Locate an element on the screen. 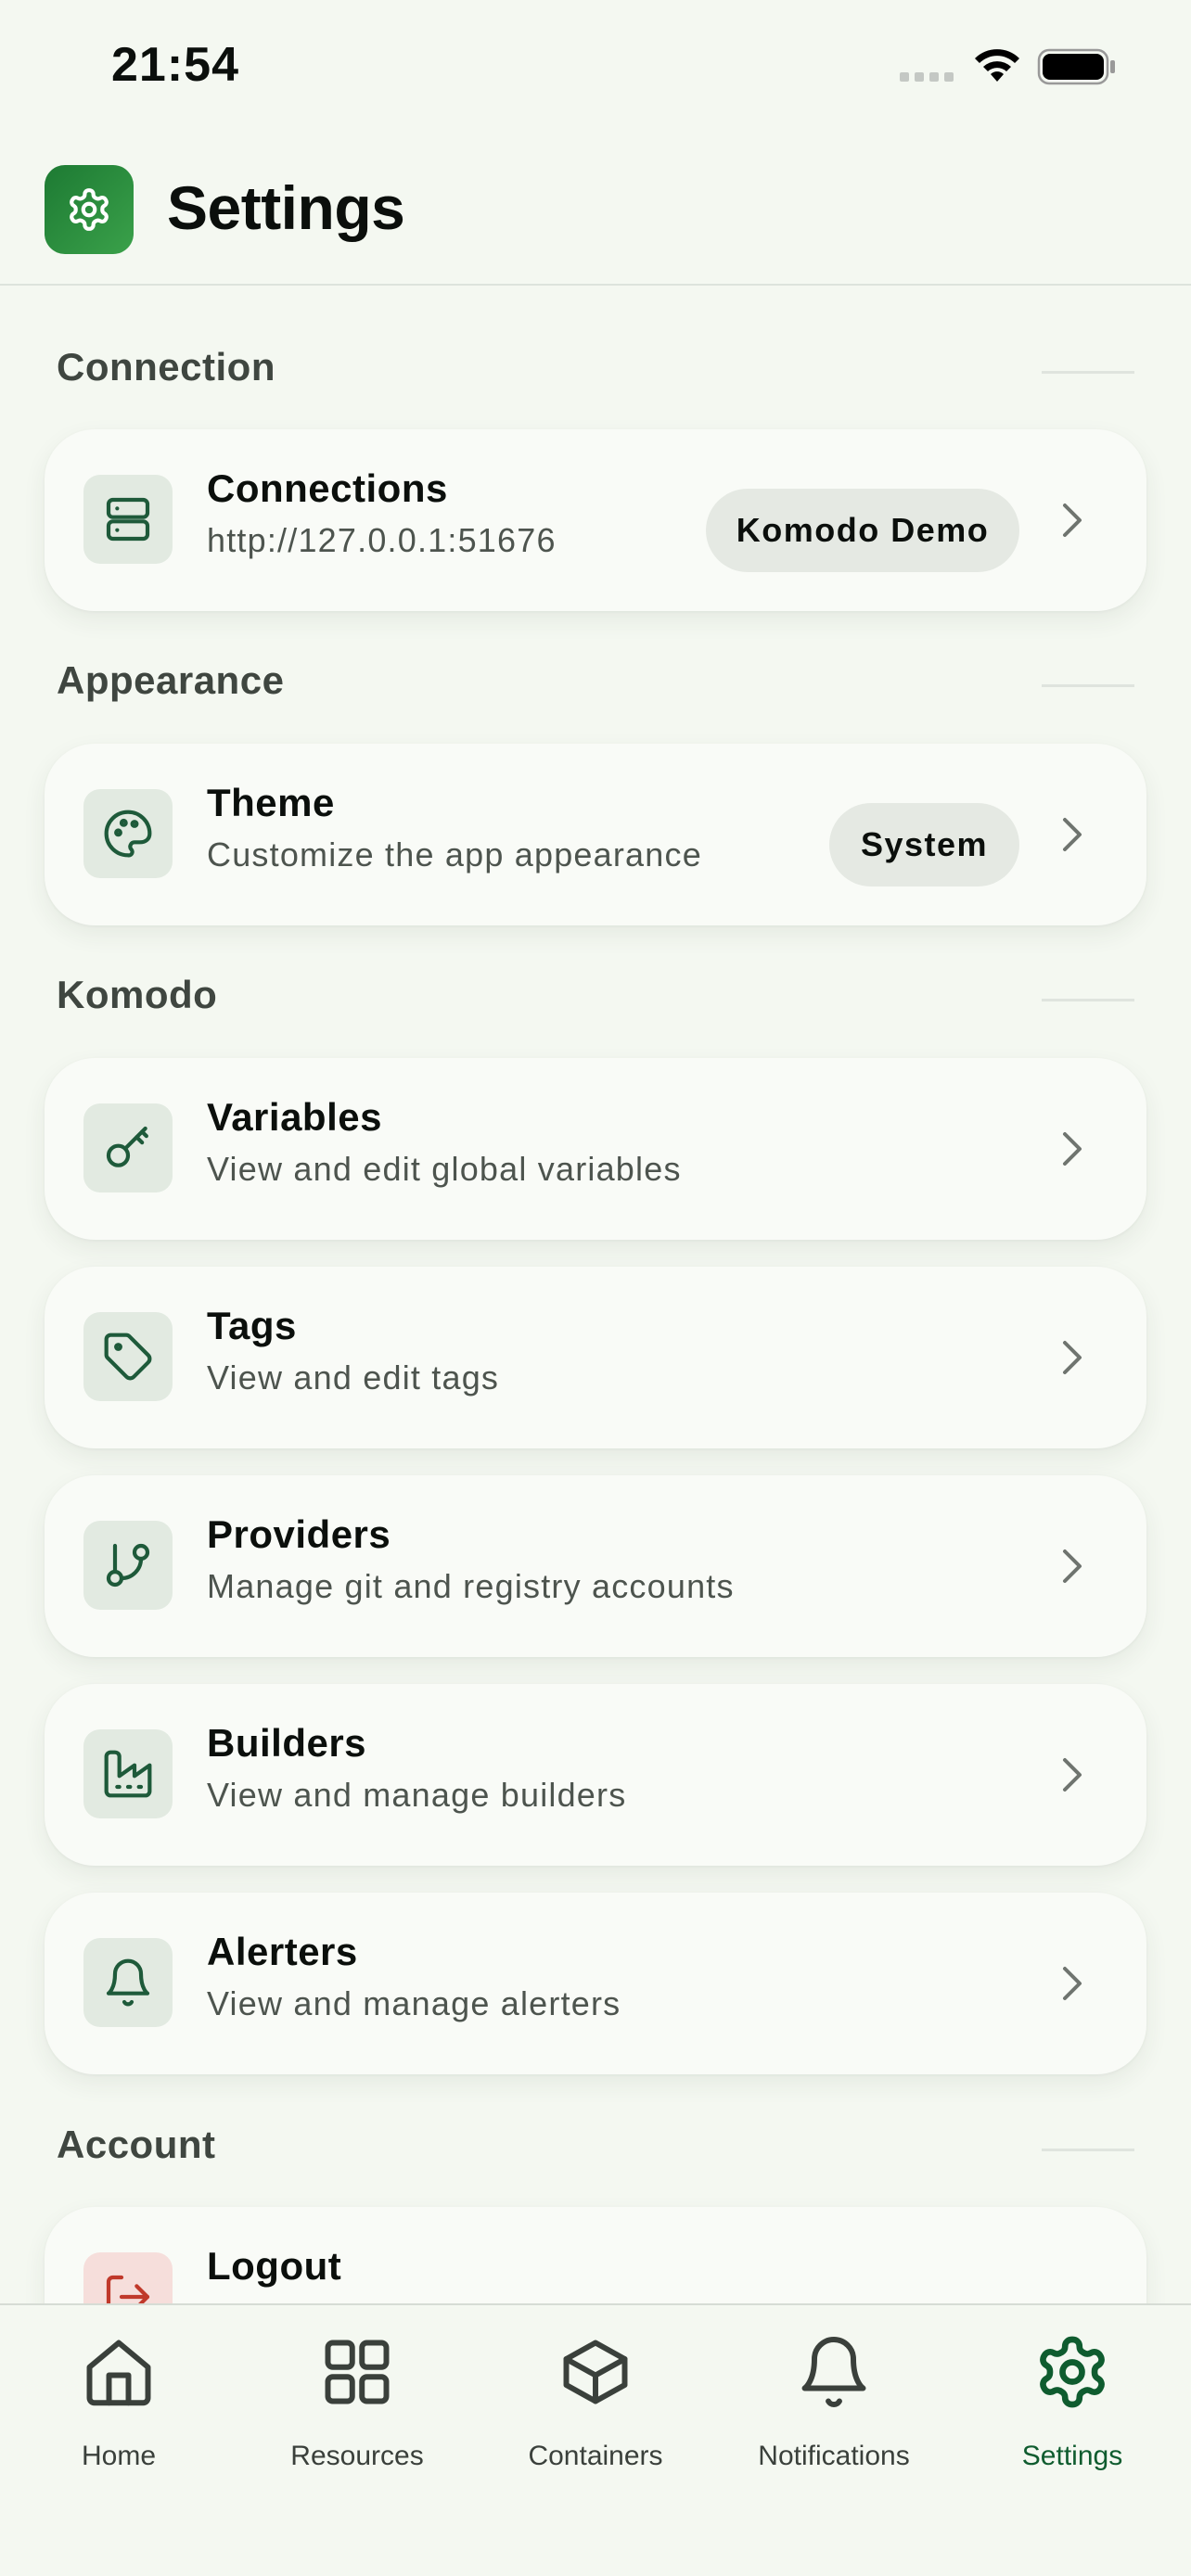 This screenshot has height=2576, width=1191. section-header-appearance: Appearance is located at coordinates (595, 686).